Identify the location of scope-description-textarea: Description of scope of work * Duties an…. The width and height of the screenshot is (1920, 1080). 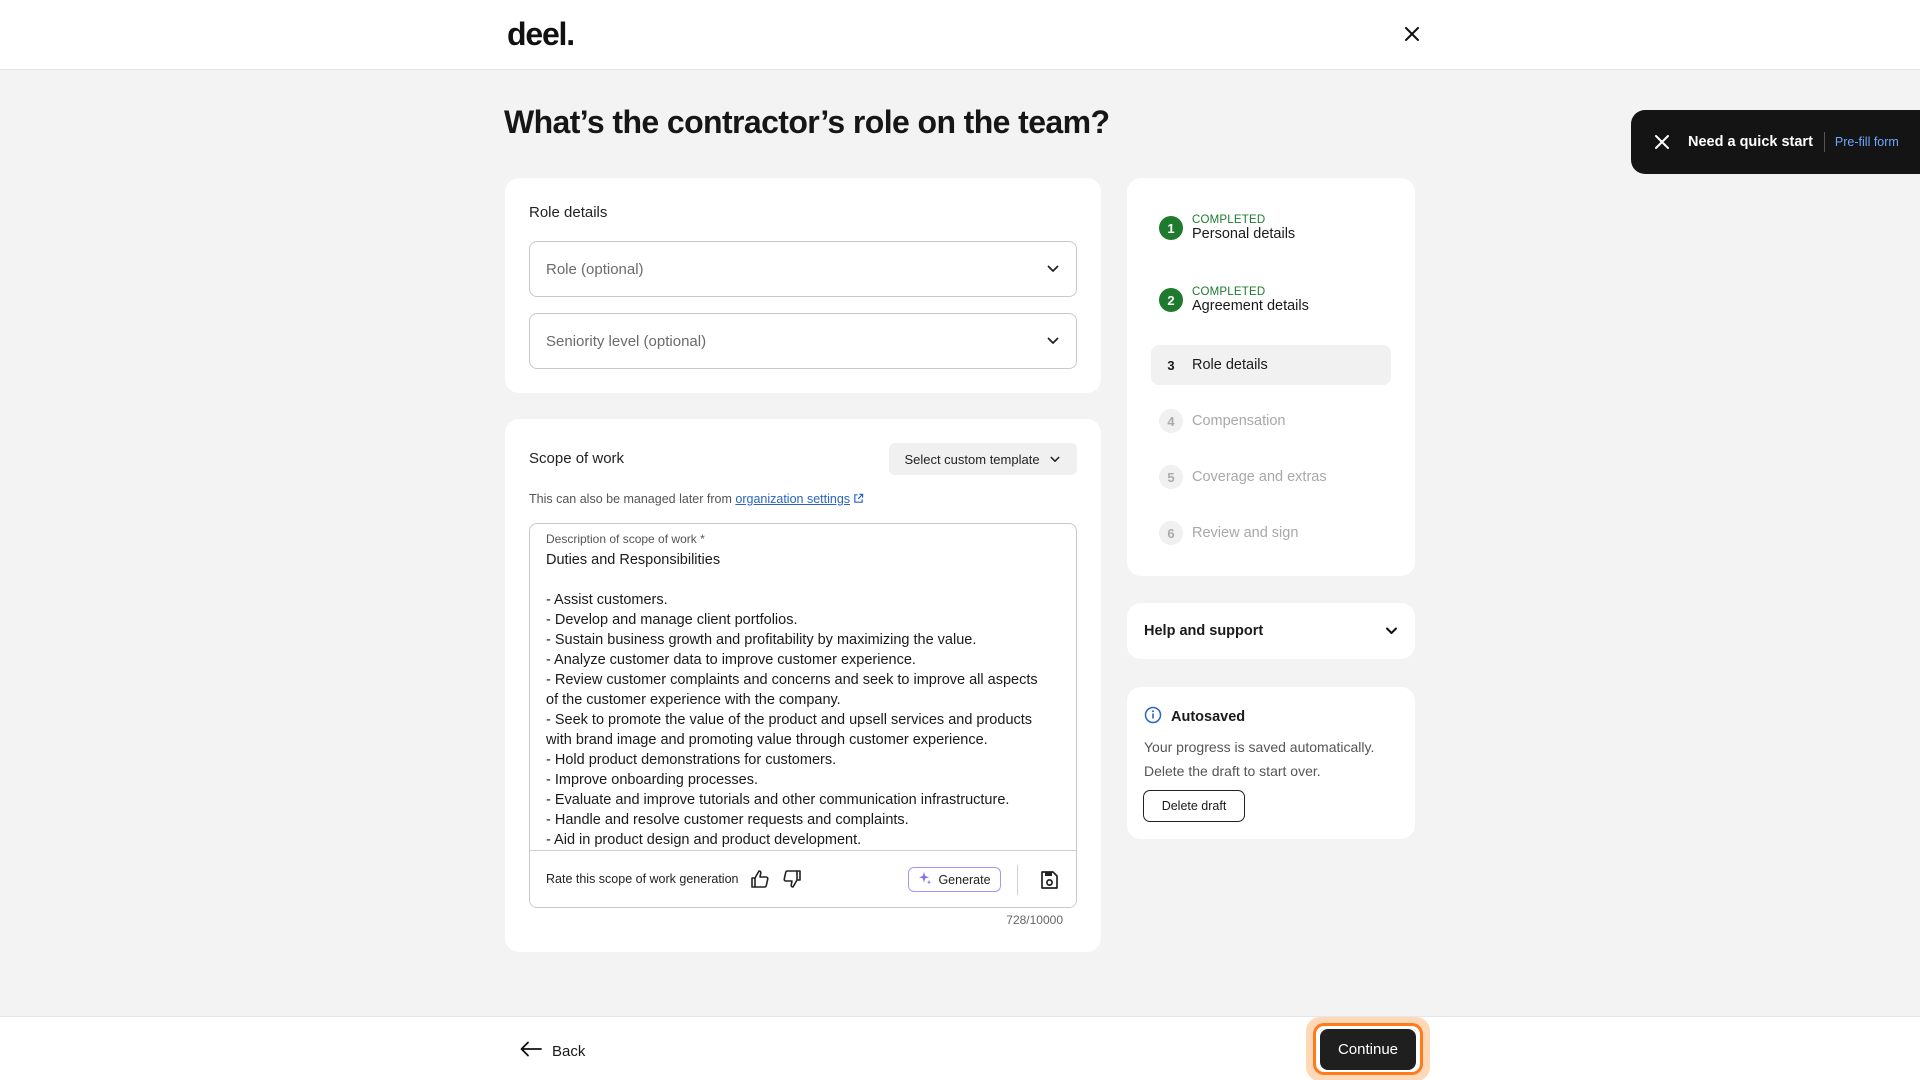
(803, 715).